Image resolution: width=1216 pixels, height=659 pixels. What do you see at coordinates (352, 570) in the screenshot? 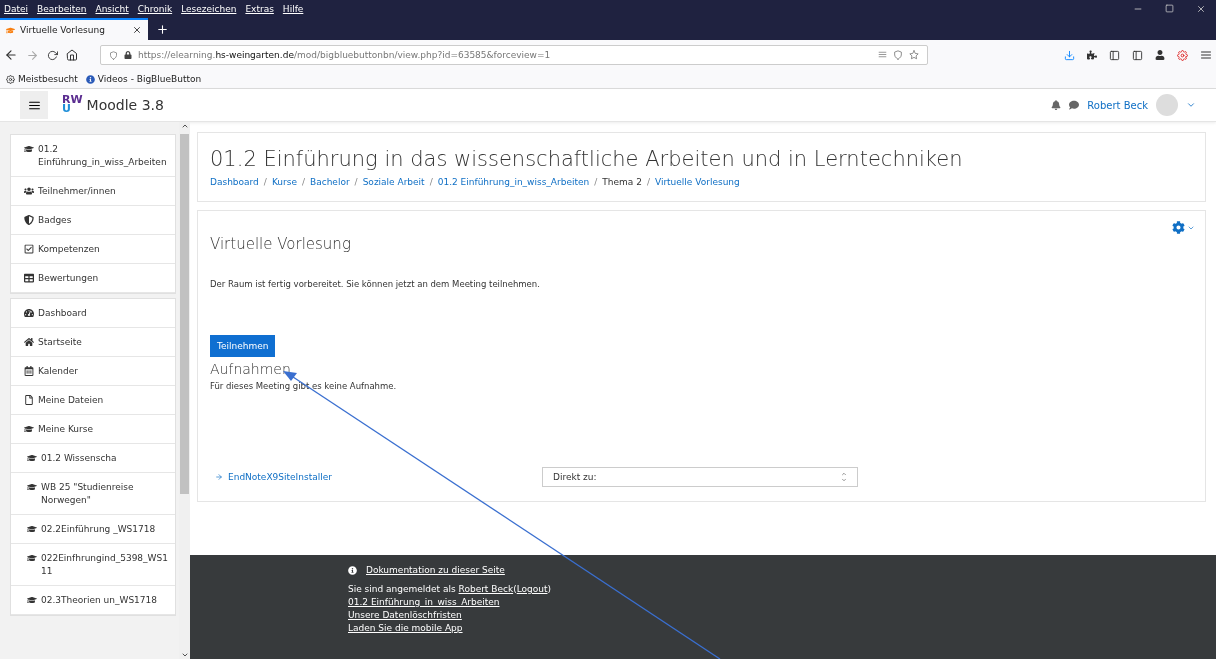
I see `info-icon` at bounding box center [352, 570].